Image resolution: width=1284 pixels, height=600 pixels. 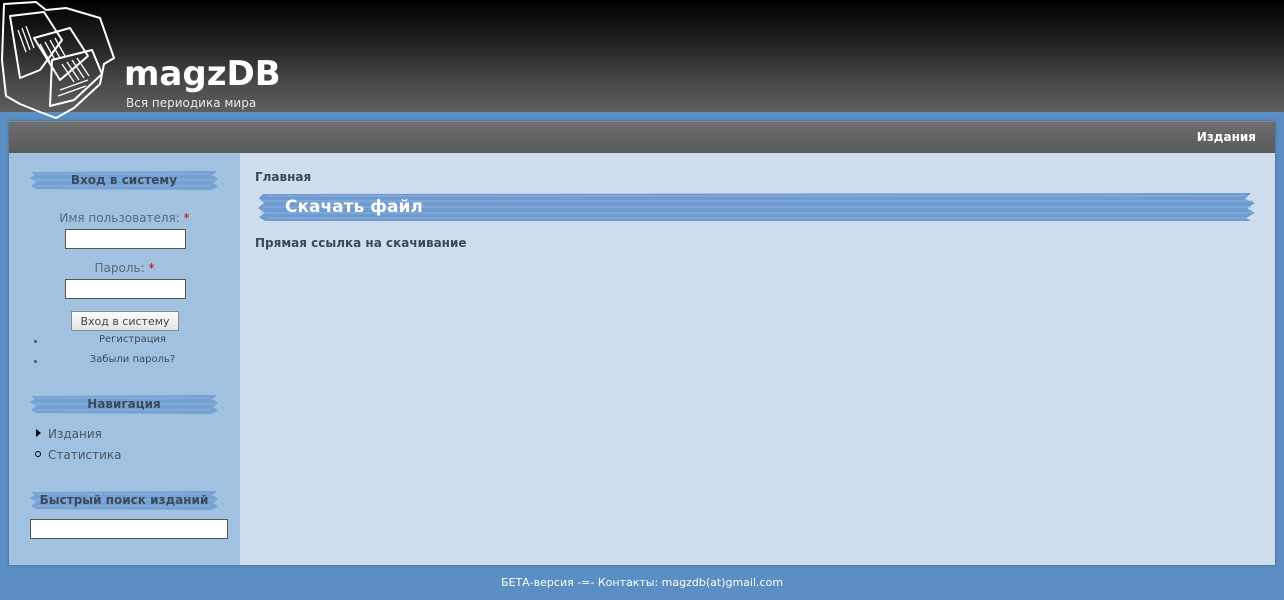 What do you see at coordinates (125, 321) in the screenshot?
I see `login-button: Вход в систему` at bounding box center [125, 321].